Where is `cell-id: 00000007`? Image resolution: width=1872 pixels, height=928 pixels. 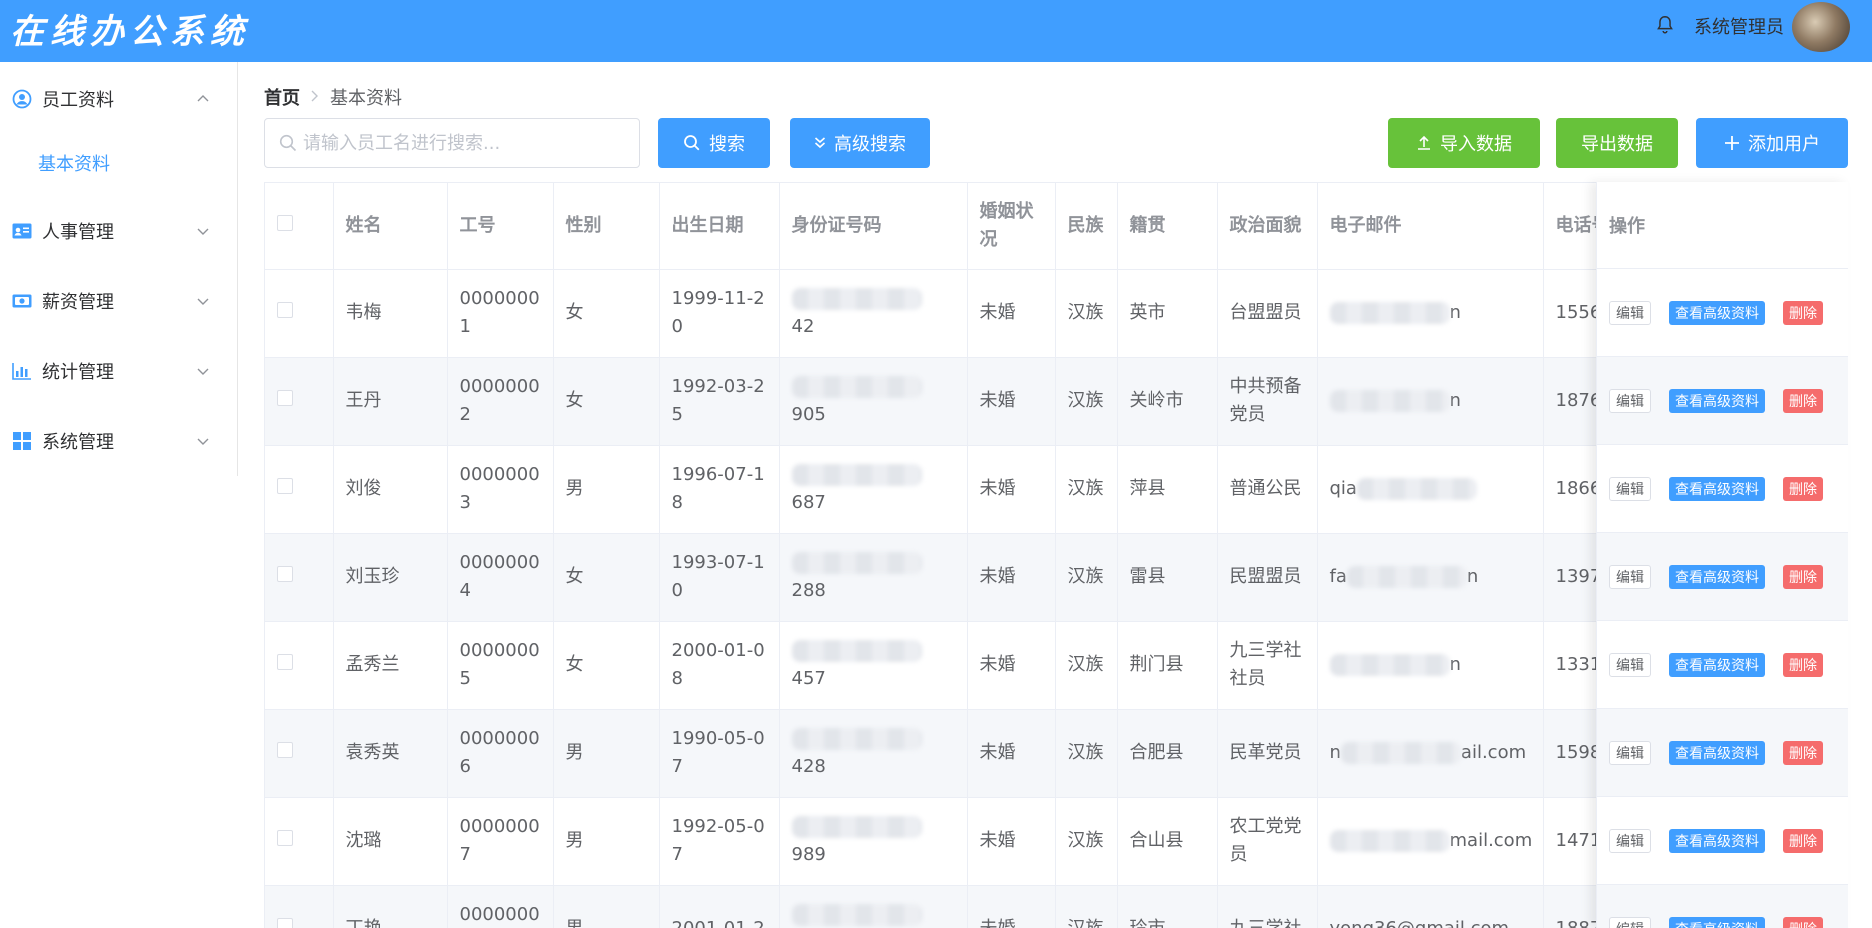 cell-id: 00000007 is located at coordinates (500, 841).